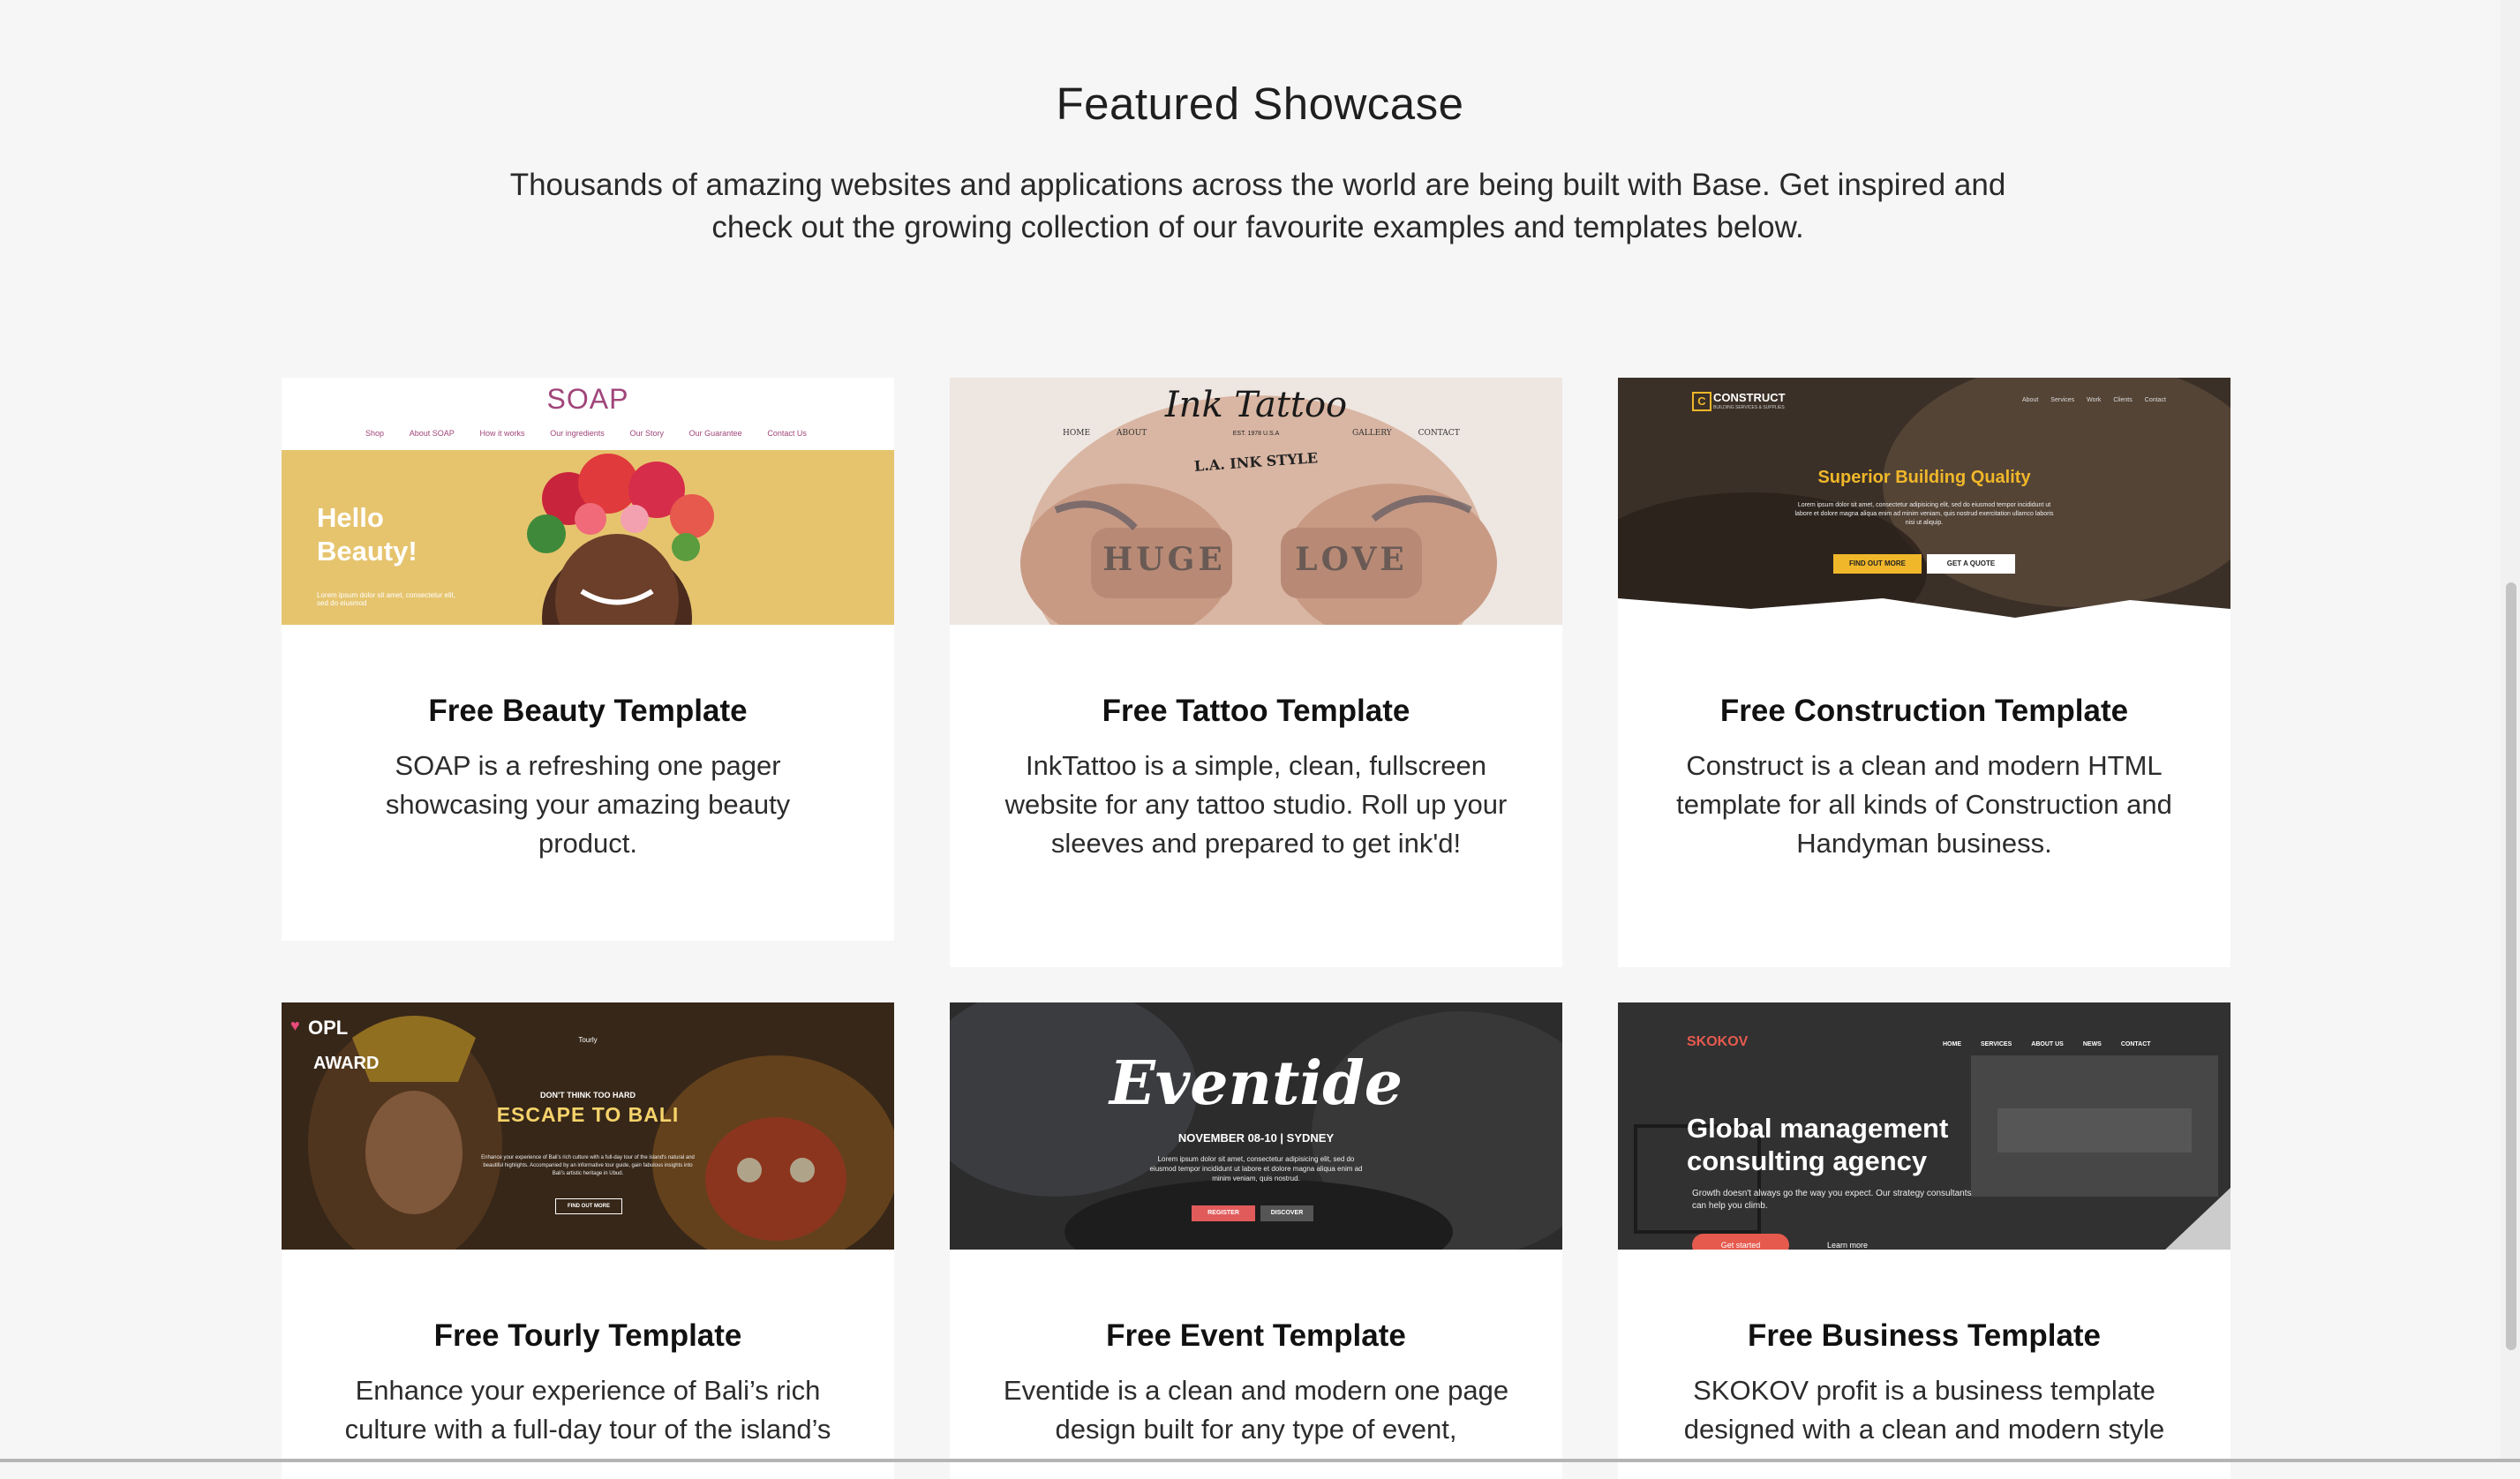  I want to click on tattoo-nav-home: HOME, so click(1077, 433).